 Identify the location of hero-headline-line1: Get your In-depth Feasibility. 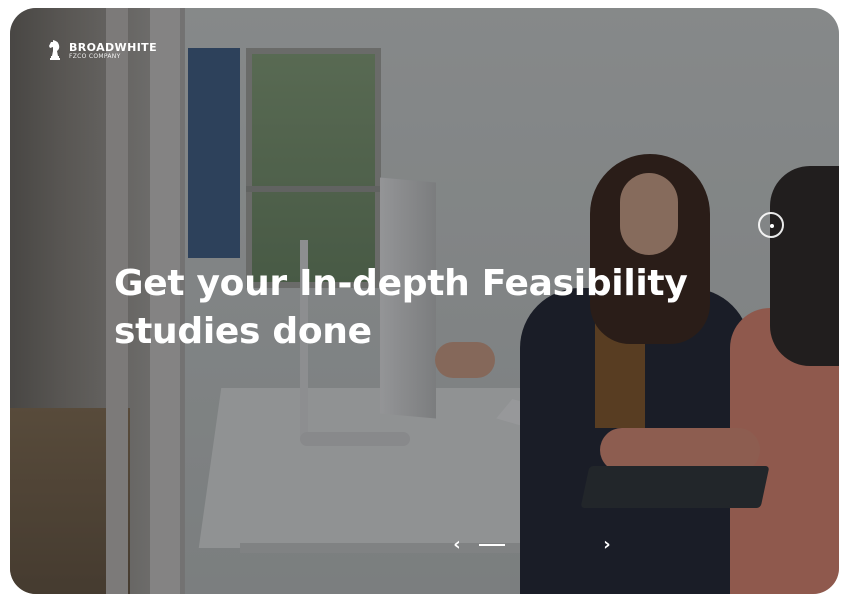
(401, 283).